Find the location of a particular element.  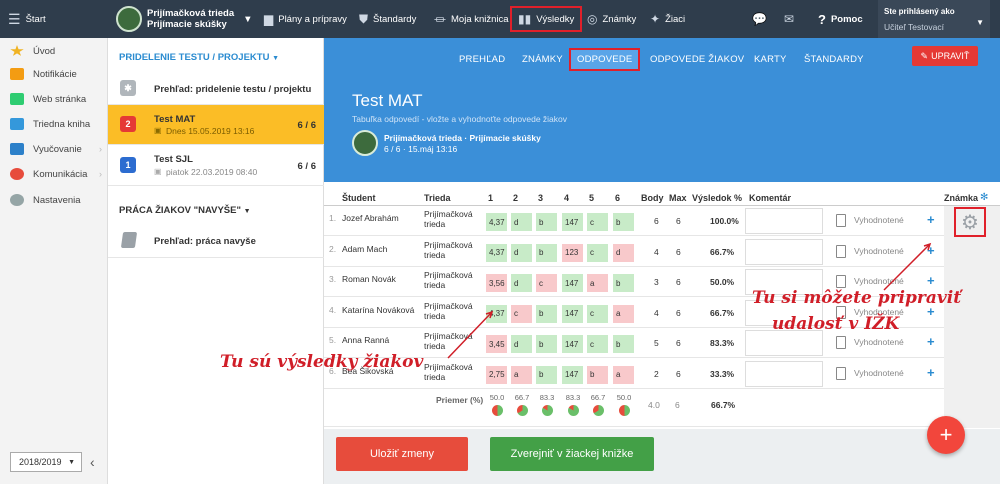

arrow-to-gear is located at coordinates (907, 267).